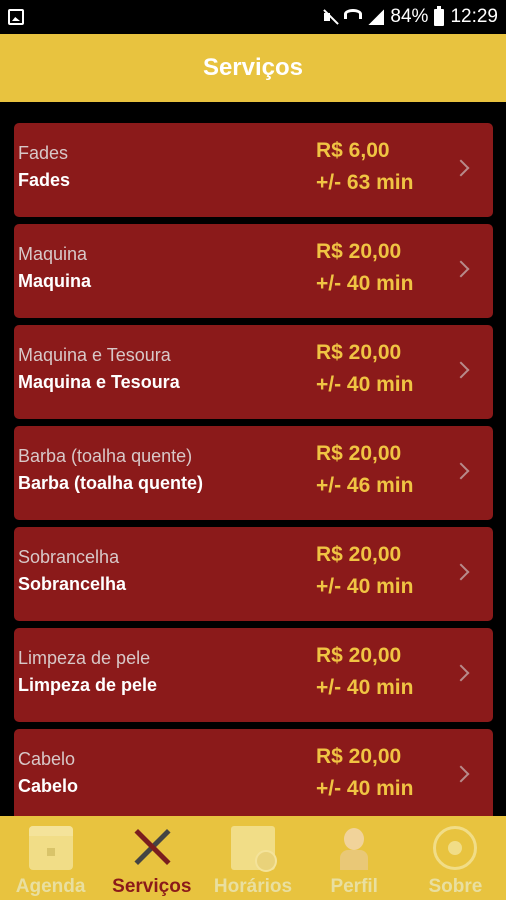 This screenshot has width=506, height=900. I want to click on nav-horarios: Horários, so click(252, 858).